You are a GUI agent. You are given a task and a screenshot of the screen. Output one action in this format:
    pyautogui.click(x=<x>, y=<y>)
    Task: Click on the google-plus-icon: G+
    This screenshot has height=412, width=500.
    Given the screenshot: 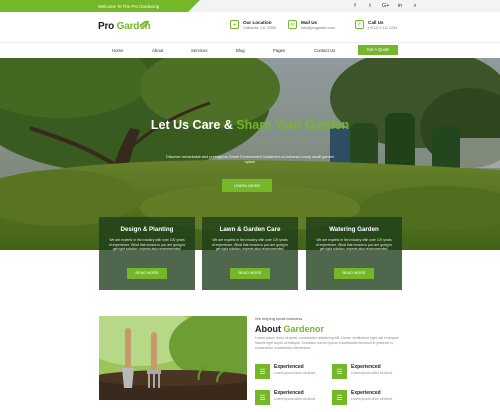 What is the action you would take?
    pyautogui.click(x=386, y=6)
    